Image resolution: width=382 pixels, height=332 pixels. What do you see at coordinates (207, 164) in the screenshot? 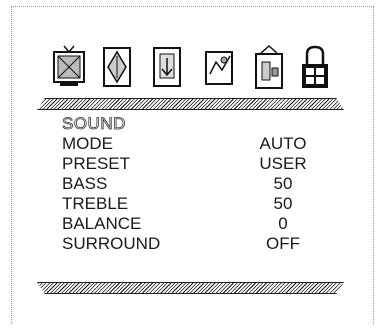
I see `menu-item-preset: PRESET USER` at bounding box center [207, 164].